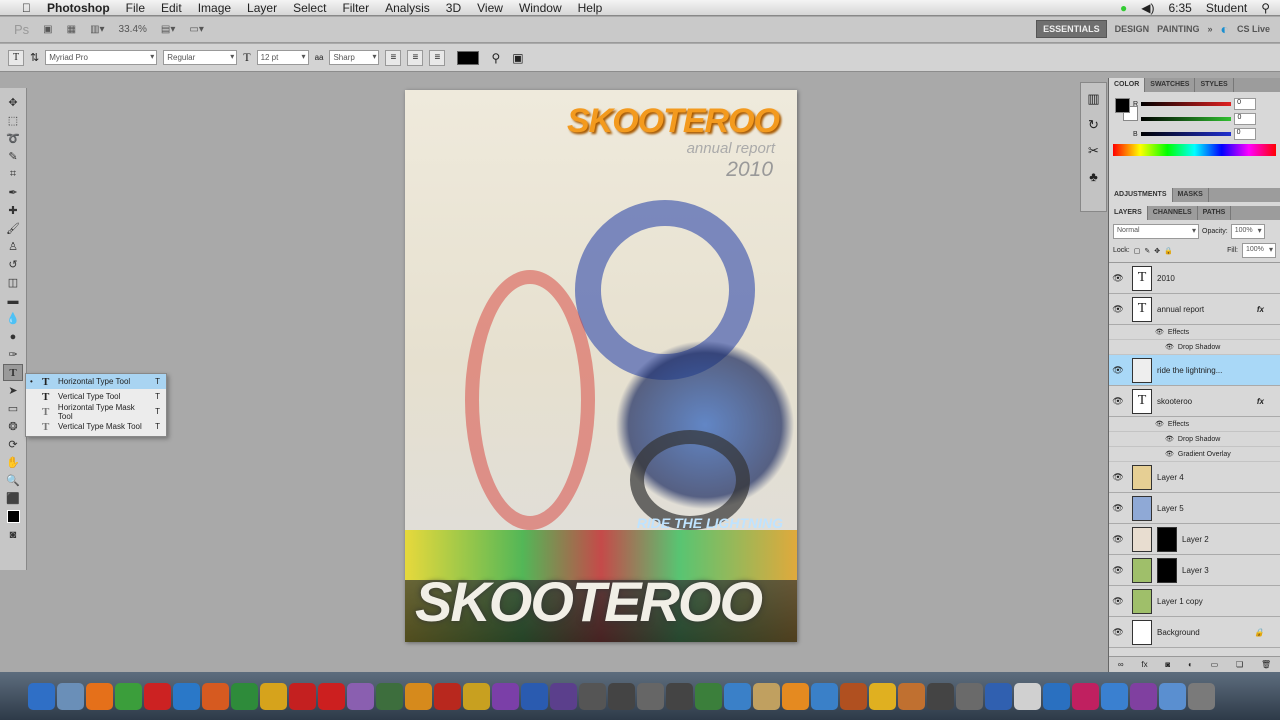  I want to click on menu-file: File, so click(135, 8).